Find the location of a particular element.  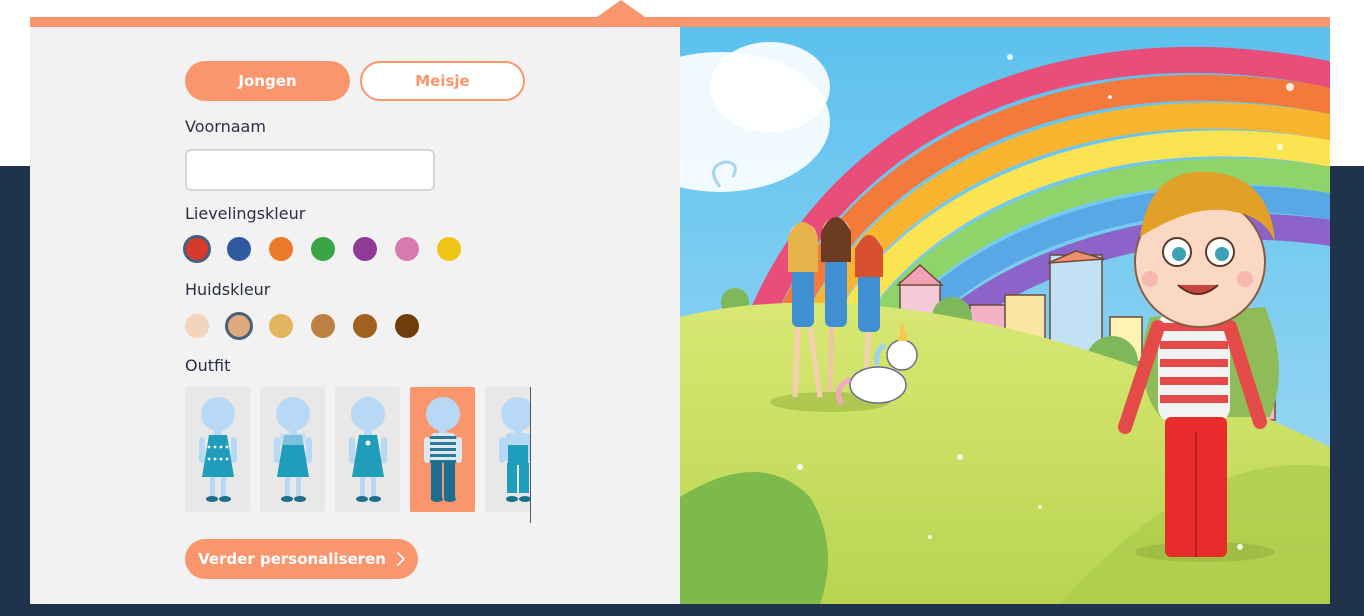

favorite-color-label: Lievelingskleur is located at coordinates (245, 213).